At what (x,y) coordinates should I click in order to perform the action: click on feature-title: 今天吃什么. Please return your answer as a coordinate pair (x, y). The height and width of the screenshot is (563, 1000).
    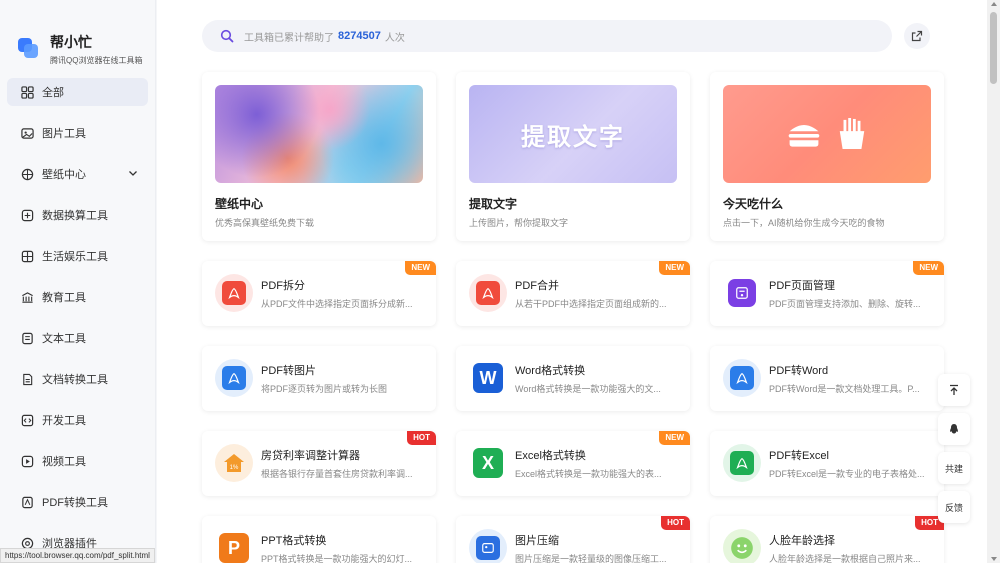
    Looking at the image, I should click on (753, 204).